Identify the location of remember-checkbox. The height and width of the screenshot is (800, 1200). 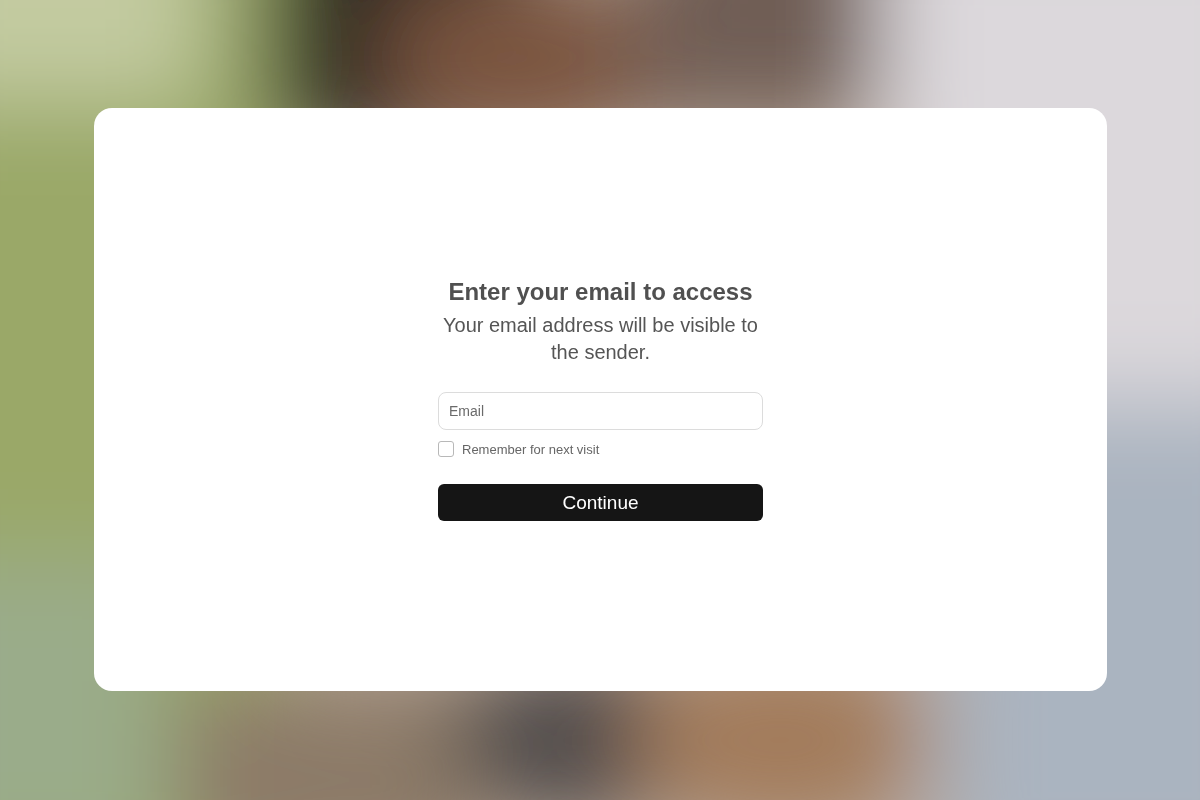
(446, 449).